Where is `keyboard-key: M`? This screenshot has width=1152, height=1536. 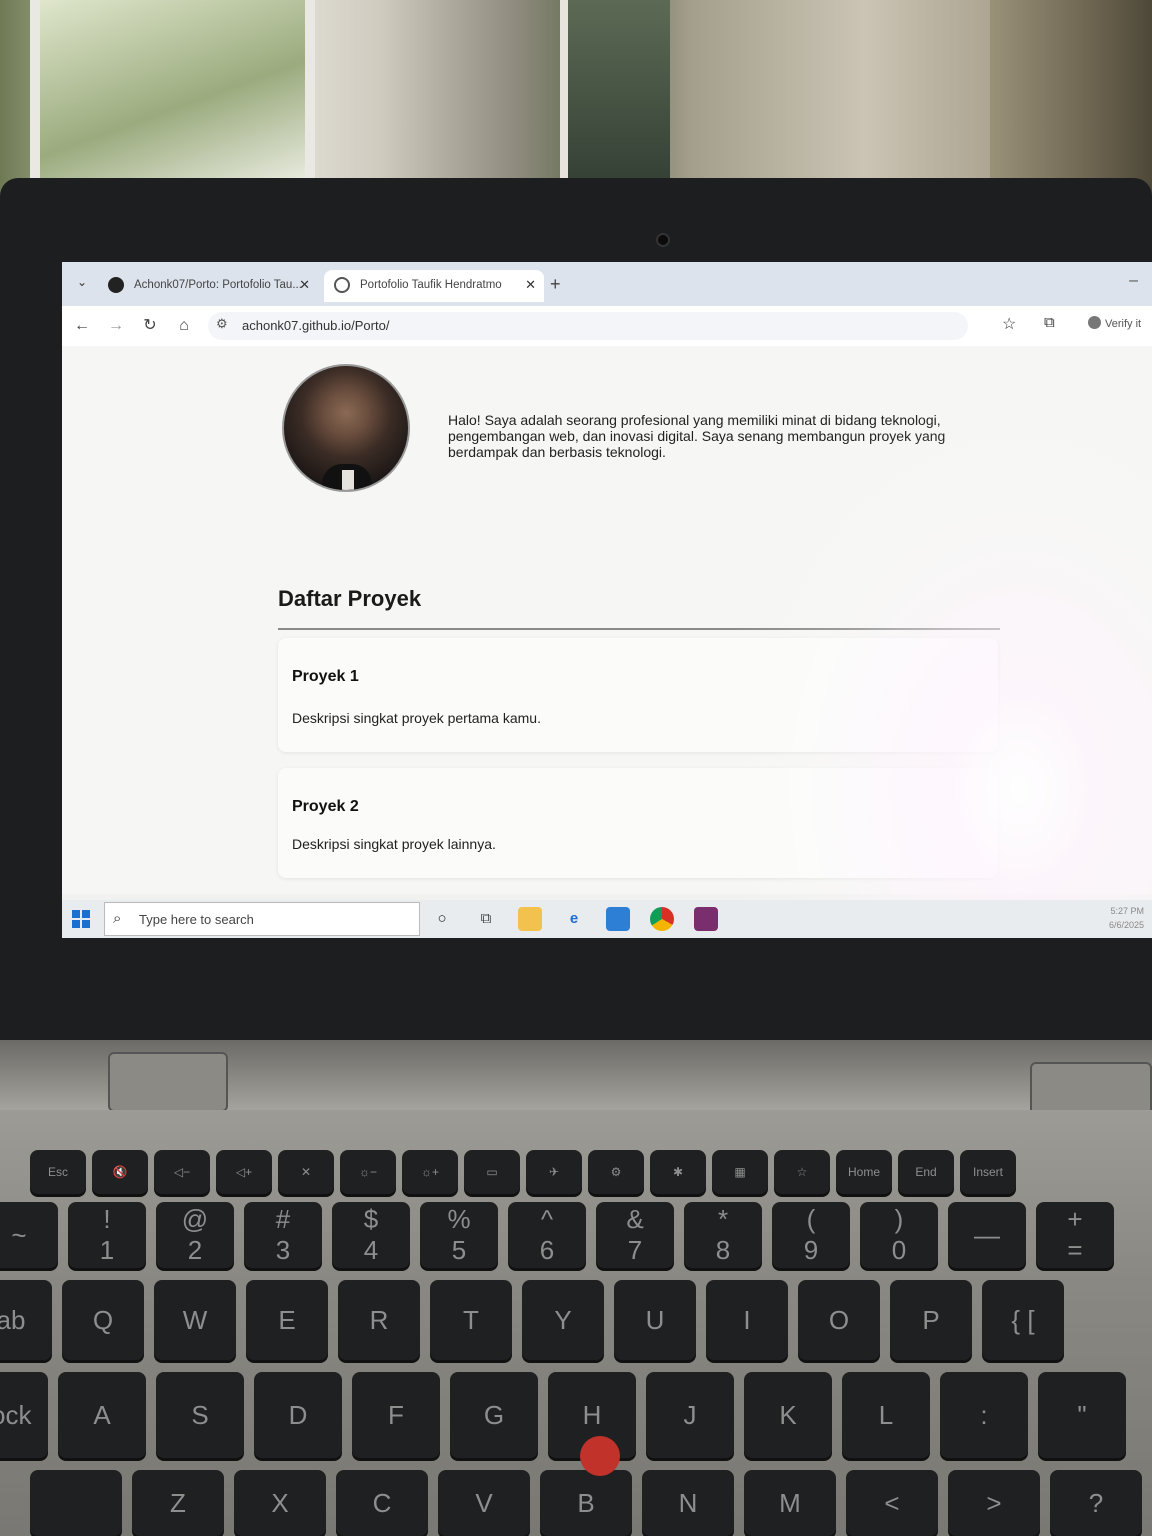
keyboard-key: M is located at coordinates (790, 1503).